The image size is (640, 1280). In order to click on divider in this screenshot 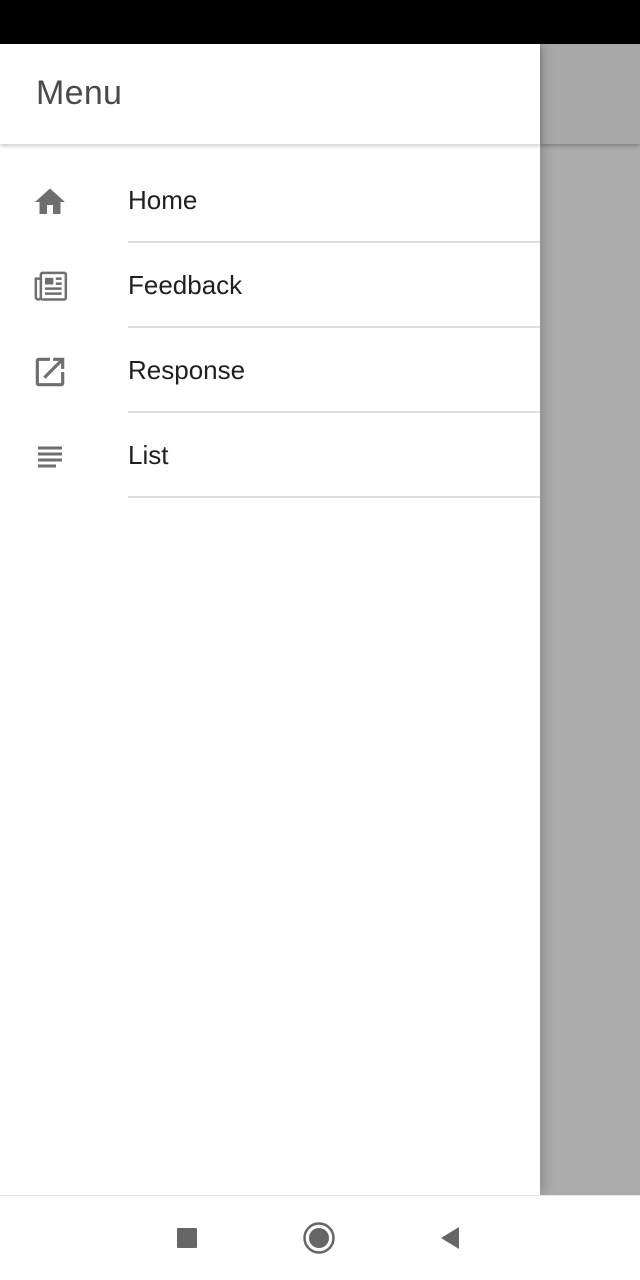, I will do `click(334, 497)`.